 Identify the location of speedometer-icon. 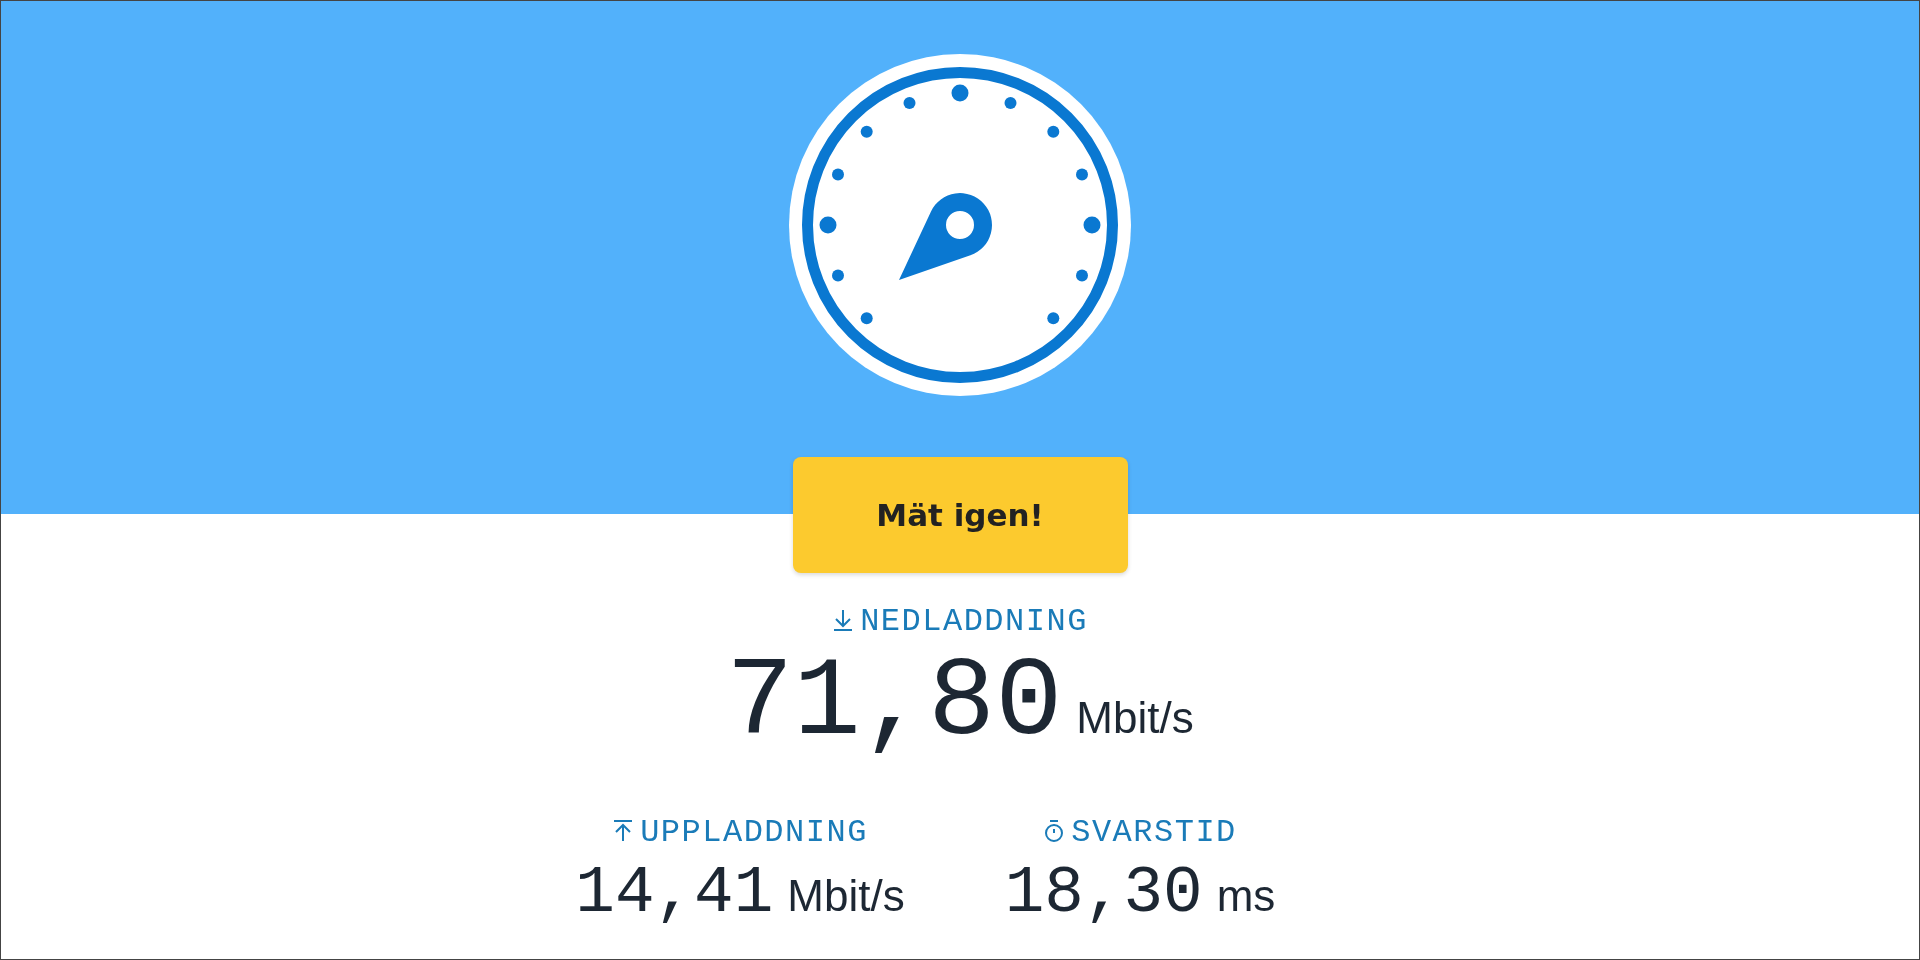
(960, 225).